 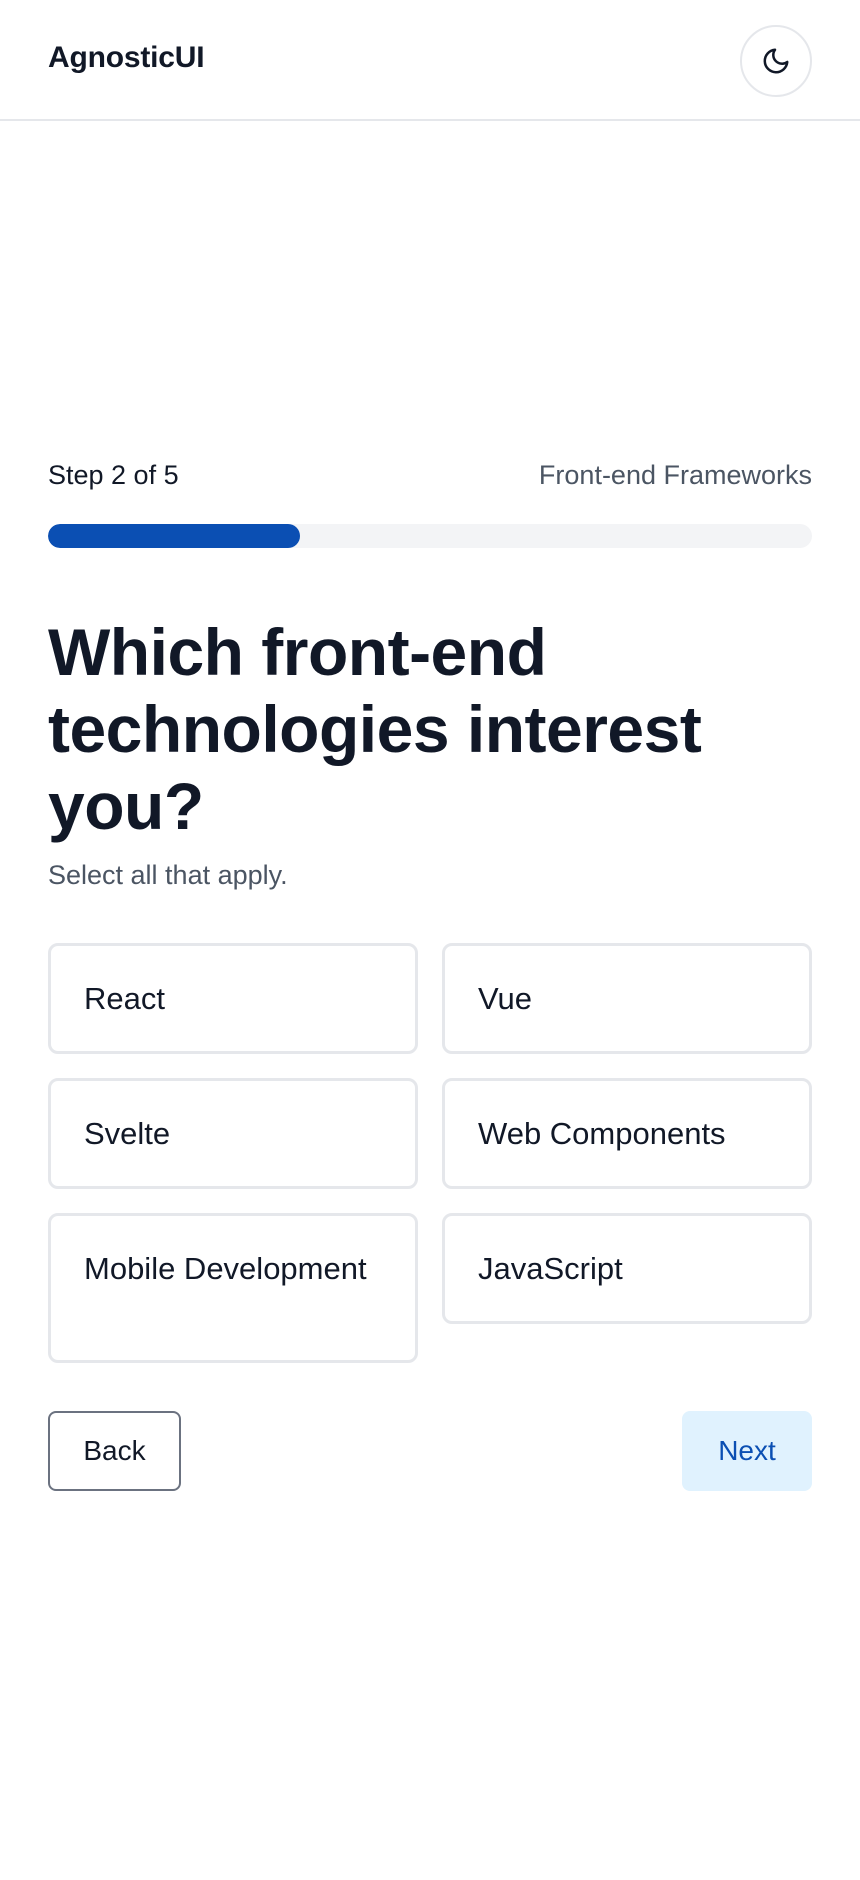 What do you see at coordinates (430, 536) in the screenshot?
I see `progress-bar` at bounding box center [430, 536].